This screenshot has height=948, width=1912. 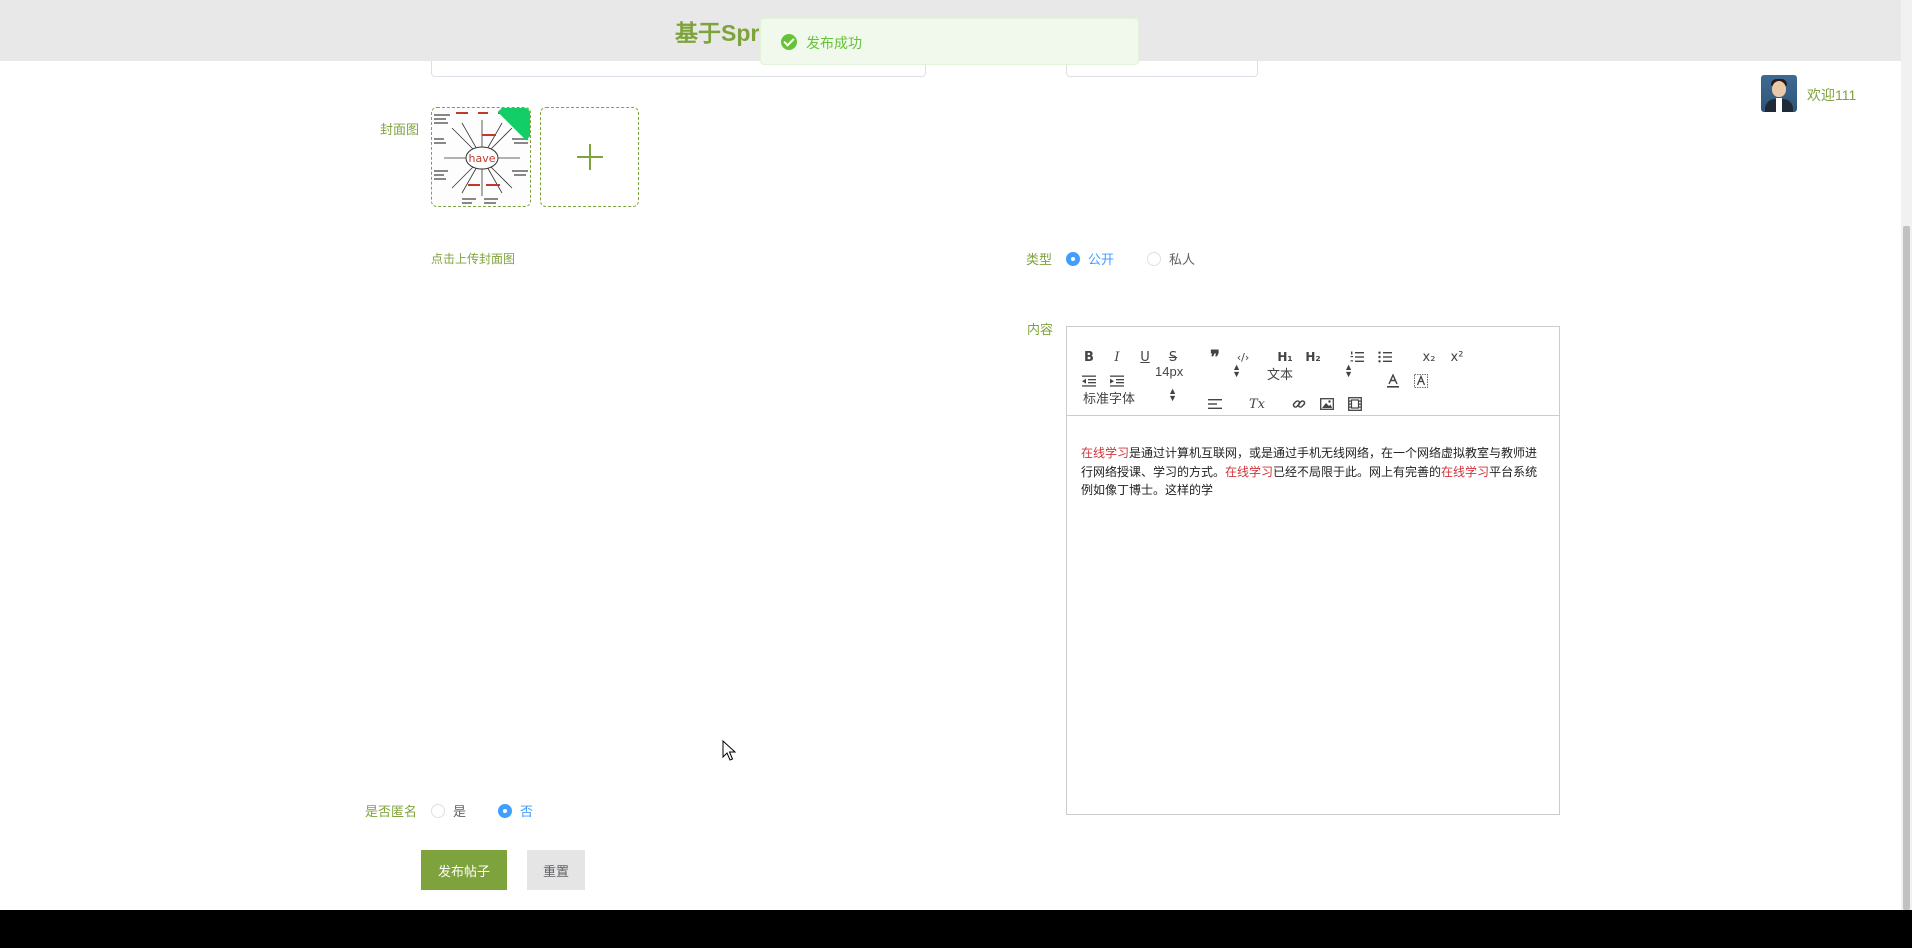 I want to click on font-color-icon, so click(x=1393, y=381).